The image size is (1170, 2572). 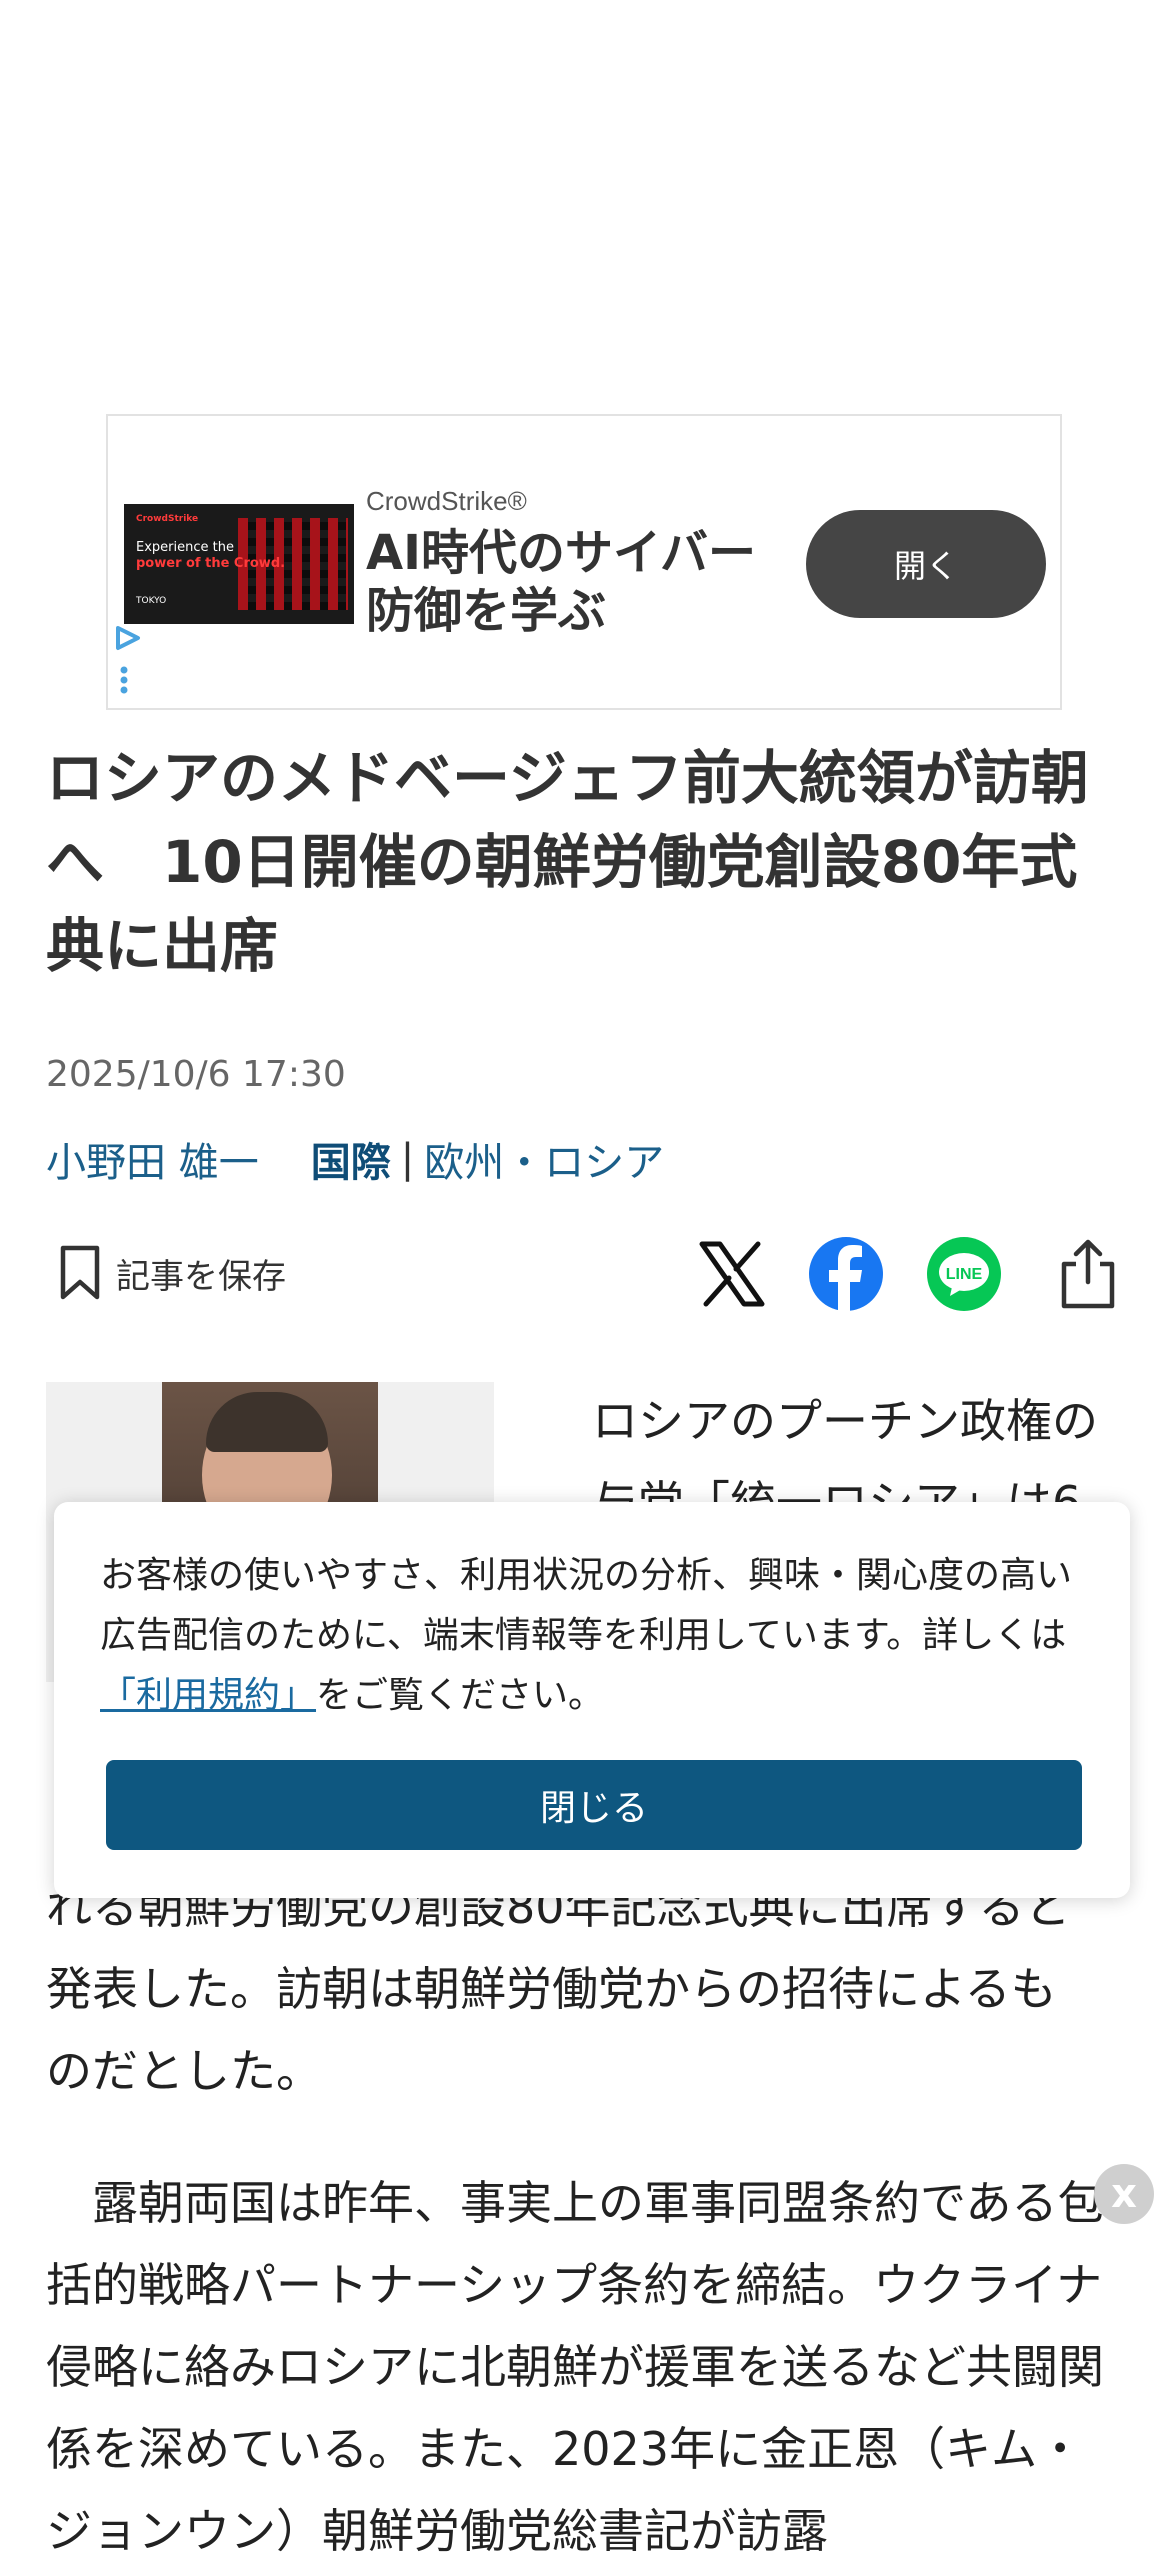 What do you see at coordinates (351, 1159) in the screenshot?
I see `category-link: 国際` at bounding box center [351, 1159].